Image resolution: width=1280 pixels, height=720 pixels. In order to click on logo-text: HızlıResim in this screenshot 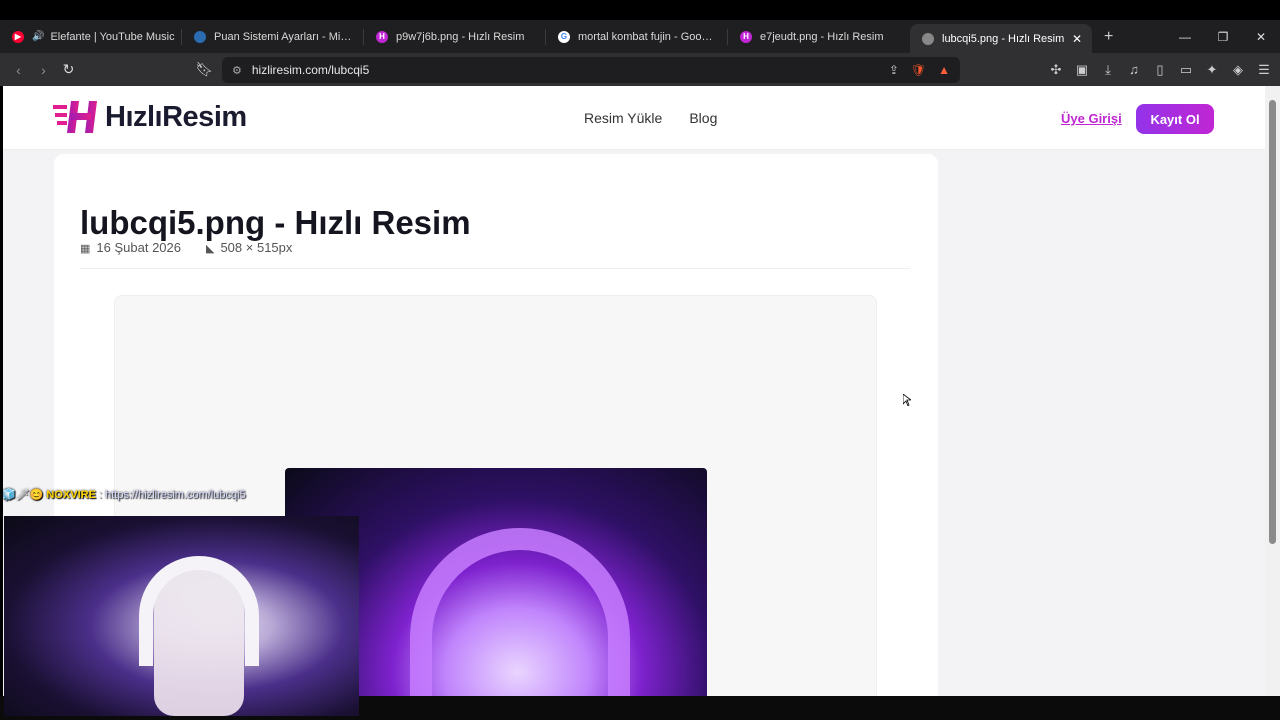, I will do `click(176, 116)`.